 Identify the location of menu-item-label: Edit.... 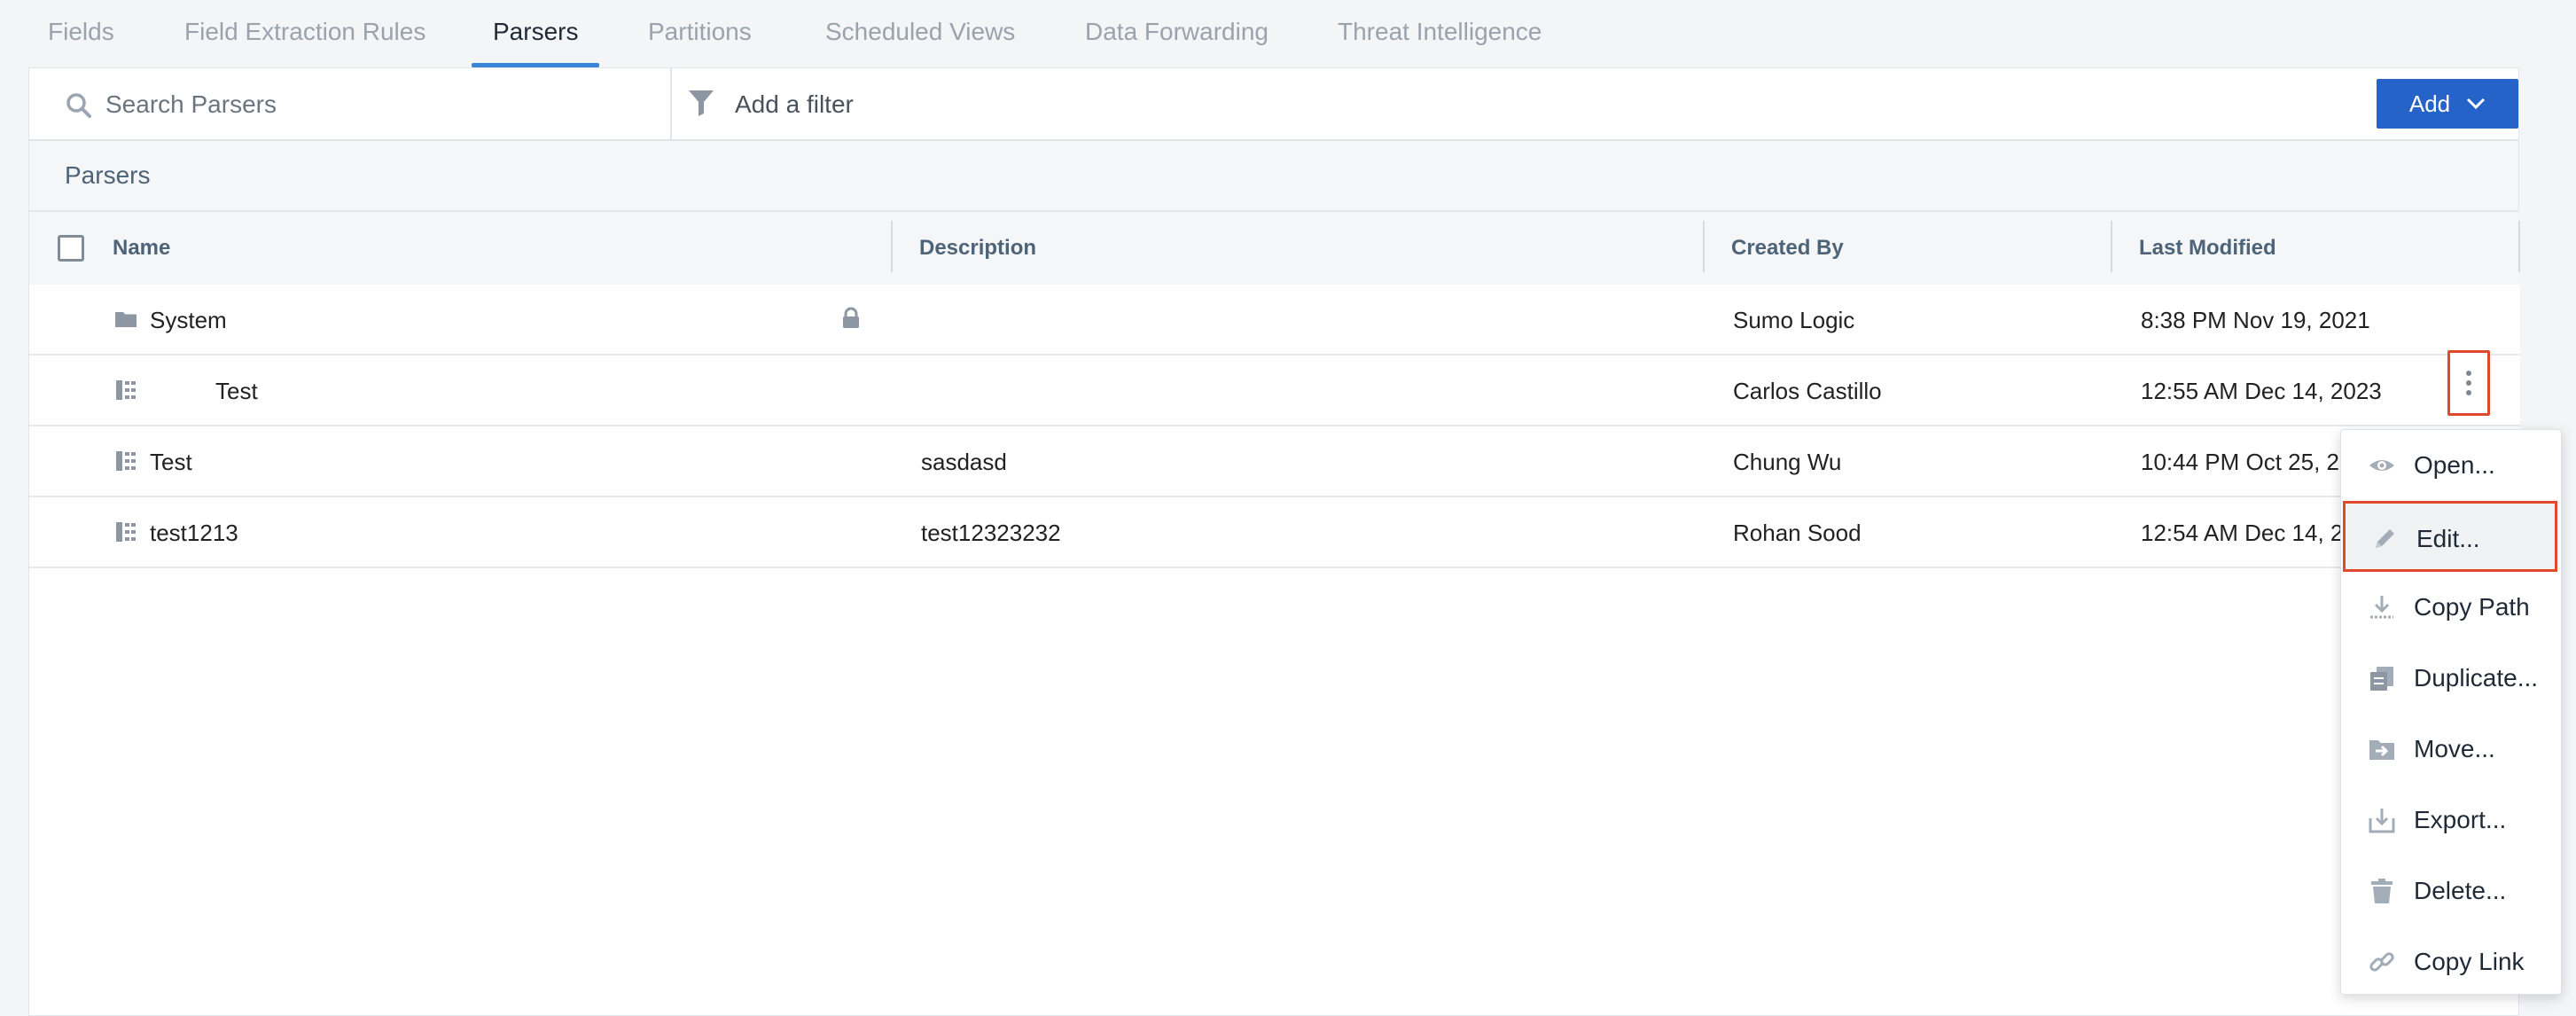
(2448, 538).